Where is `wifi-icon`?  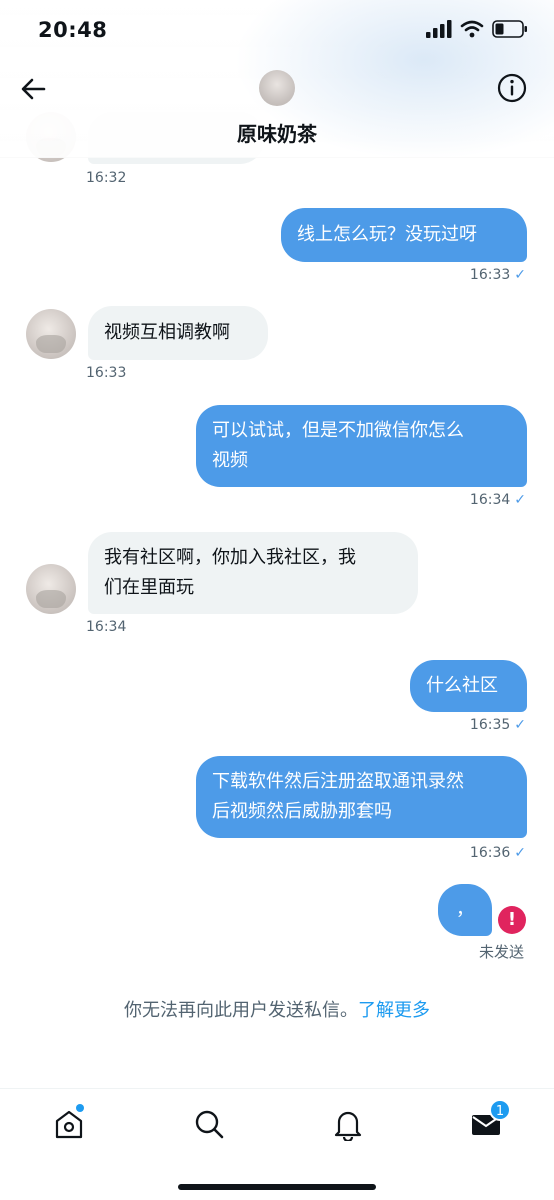
wifi-icon is located at coordinates (472, 29).